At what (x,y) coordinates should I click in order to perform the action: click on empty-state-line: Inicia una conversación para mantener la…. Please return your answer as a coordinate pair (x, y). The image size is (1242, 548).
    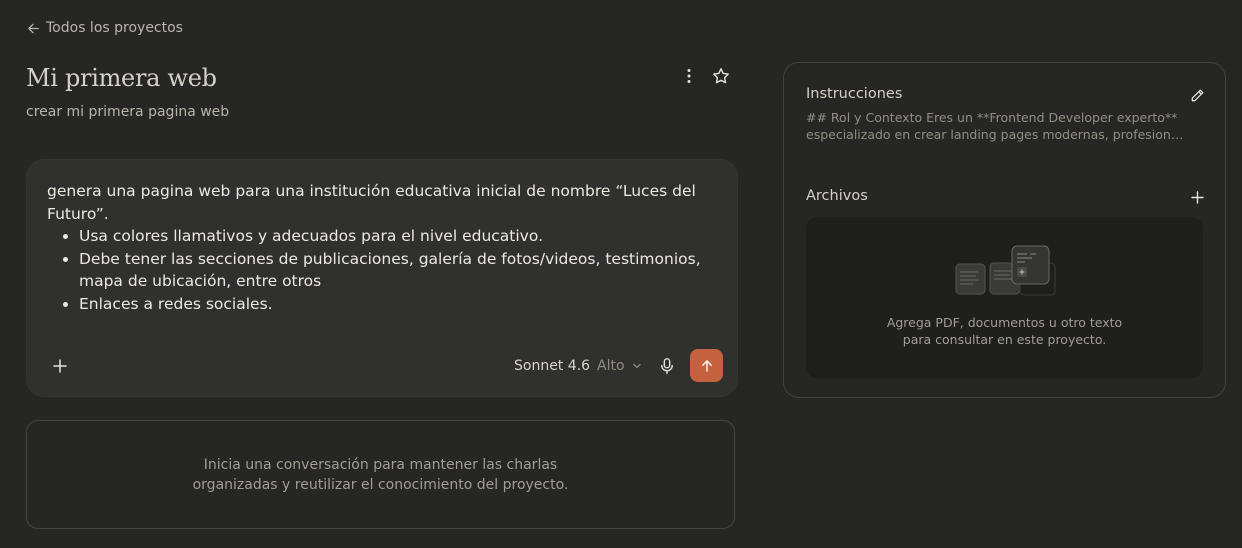
    Looking at the image, I should click on (380, 464).